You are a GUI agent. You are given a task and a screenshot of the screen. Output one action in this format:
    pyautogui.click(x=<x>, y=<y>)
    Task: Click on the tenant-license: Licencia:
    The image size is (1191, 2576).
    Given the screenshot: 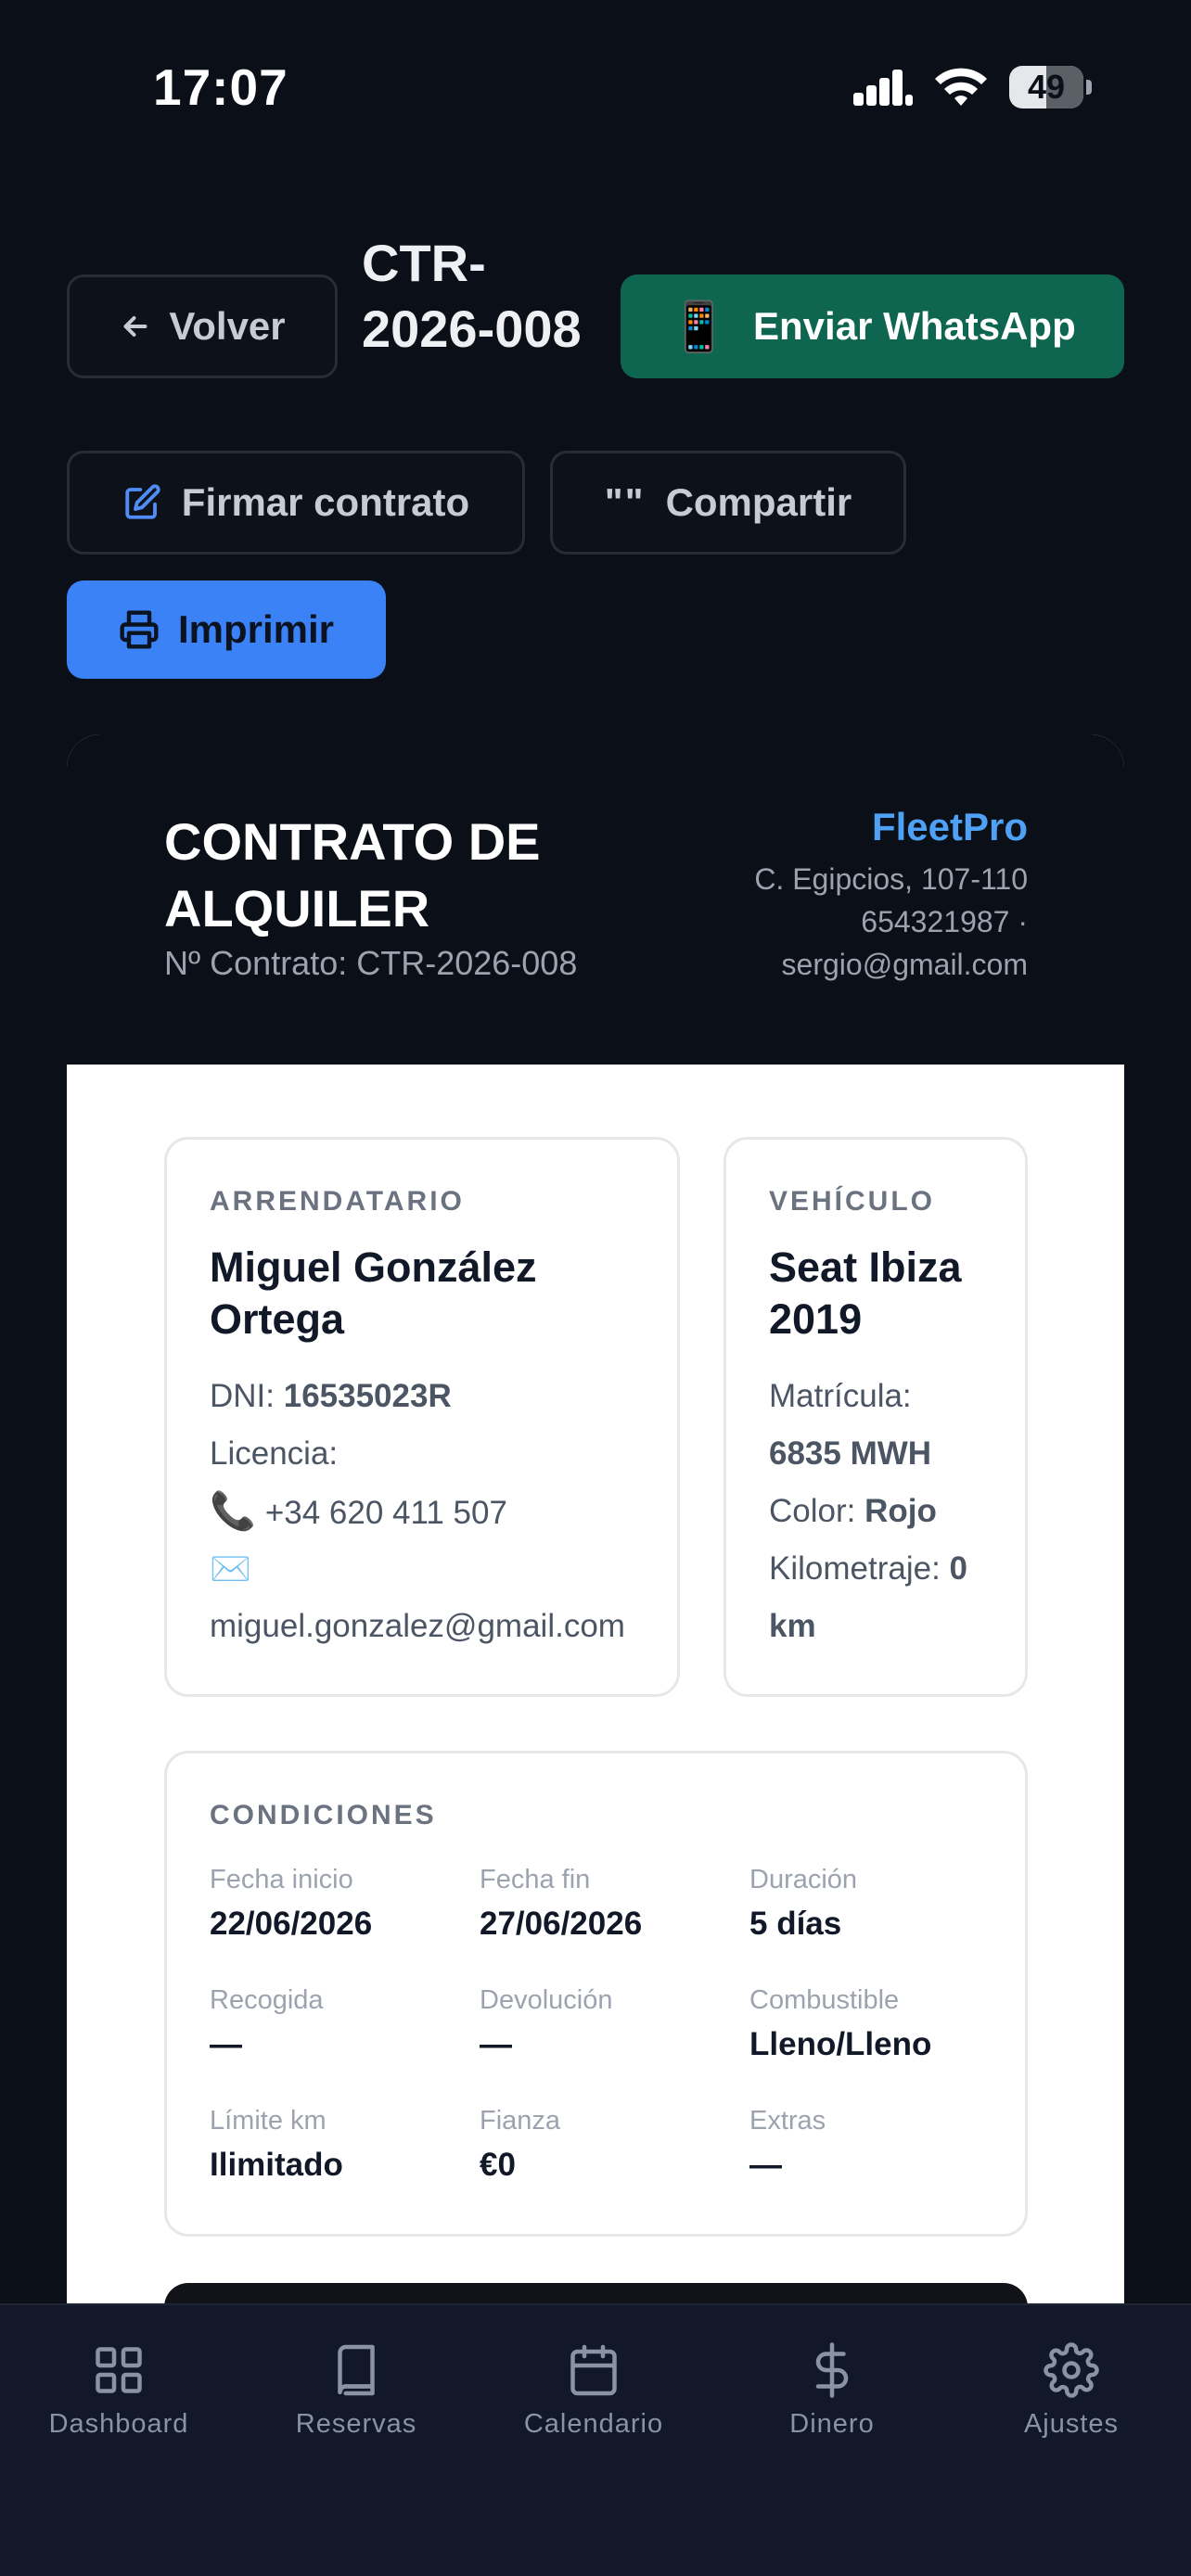 What is the action you would take?
    pyautogui.click(x=274, y=1453)
    